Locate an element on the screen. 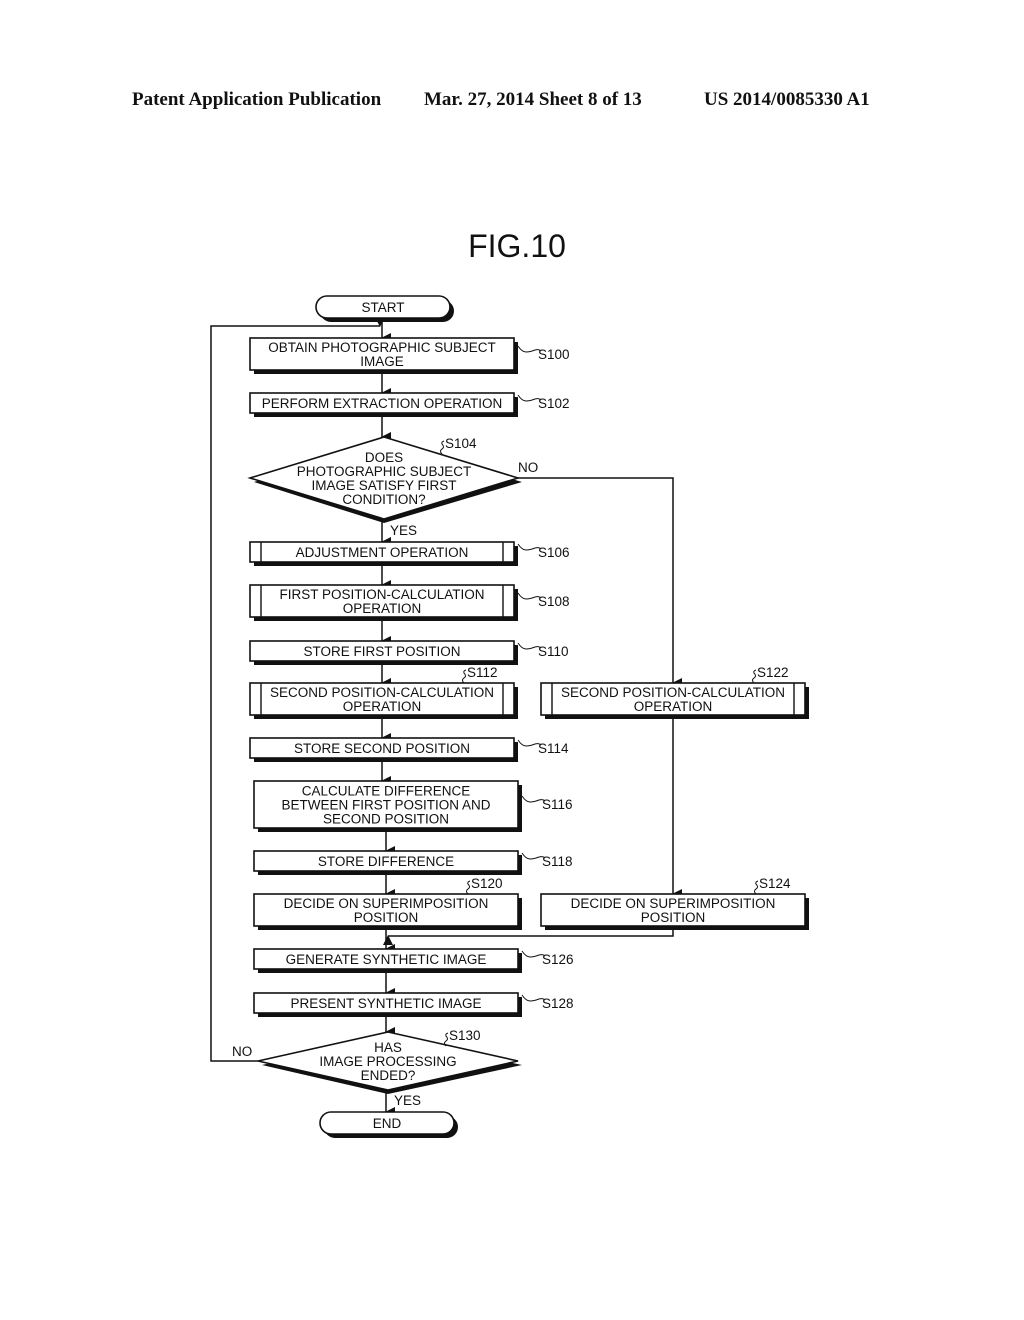  step-label-s114: S114 is located at coordinates (543, 747).